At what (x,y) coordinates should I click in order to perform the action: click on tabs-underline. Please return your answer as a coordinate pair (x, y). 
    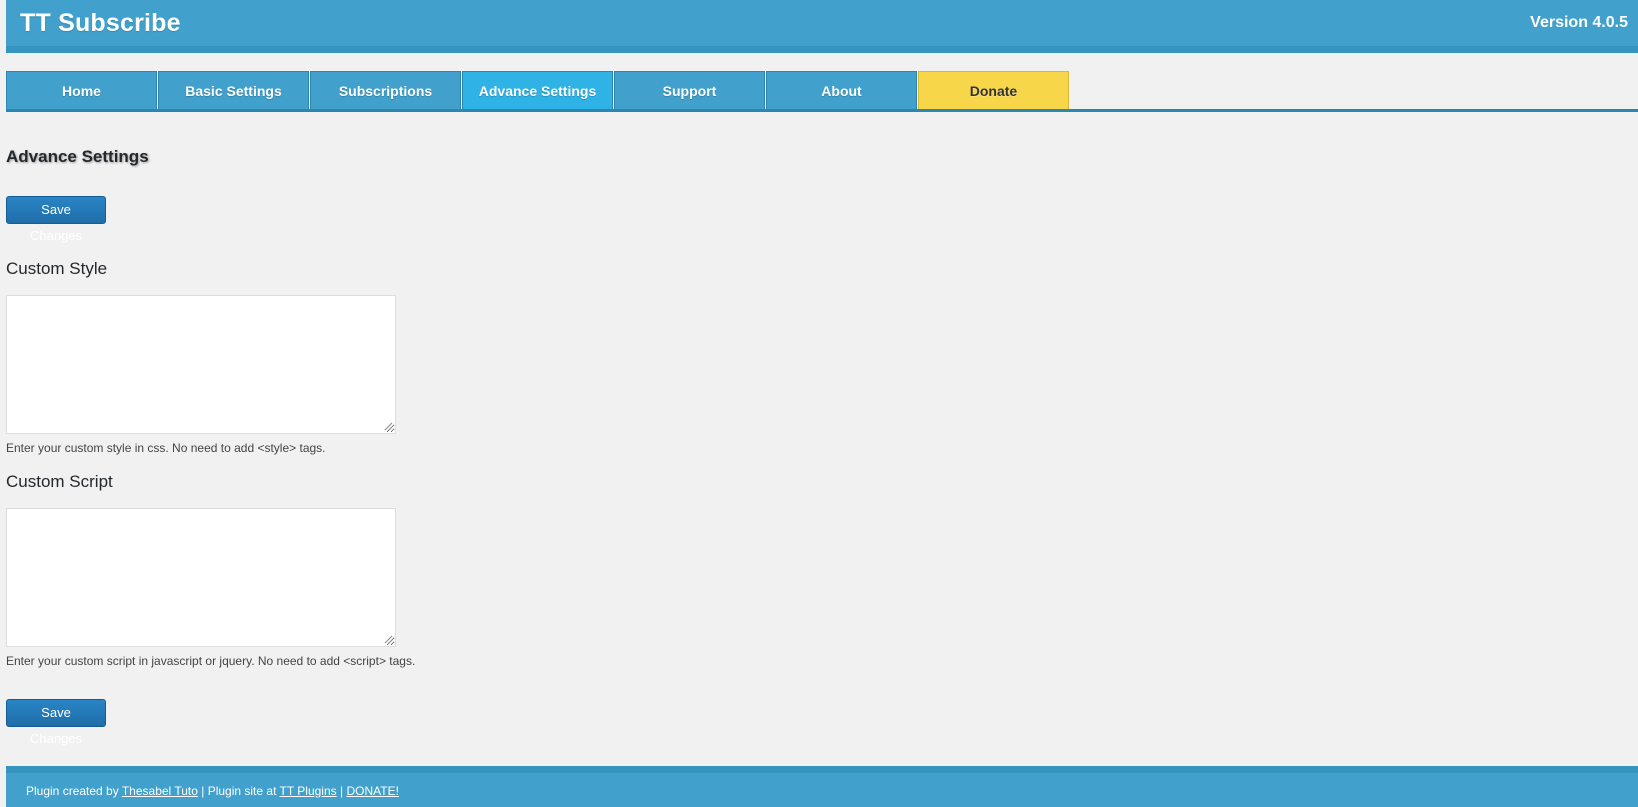
    Looking at the image, I should click on (822, 110).